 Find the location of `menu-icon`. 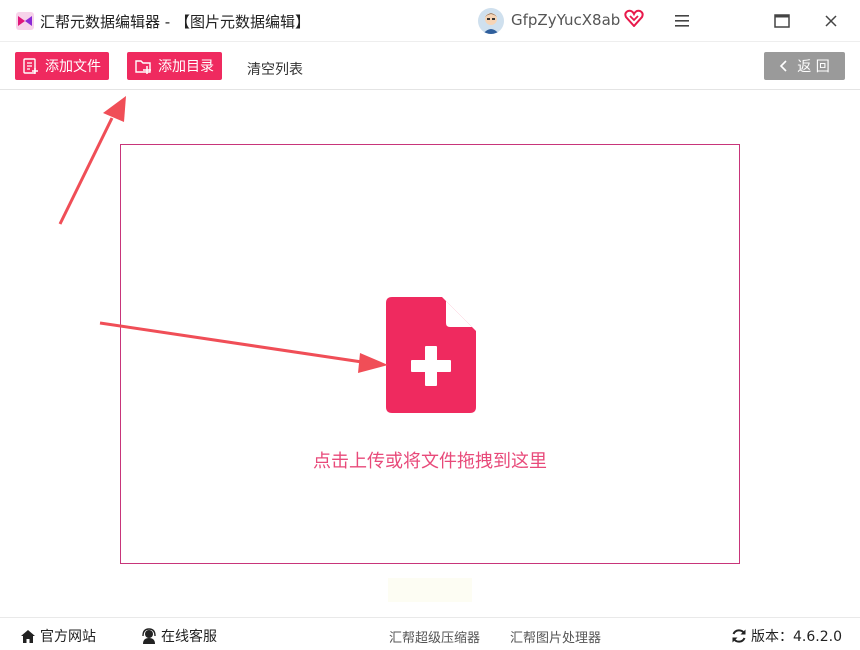

menu-icon is located at coordinates (682, 21).